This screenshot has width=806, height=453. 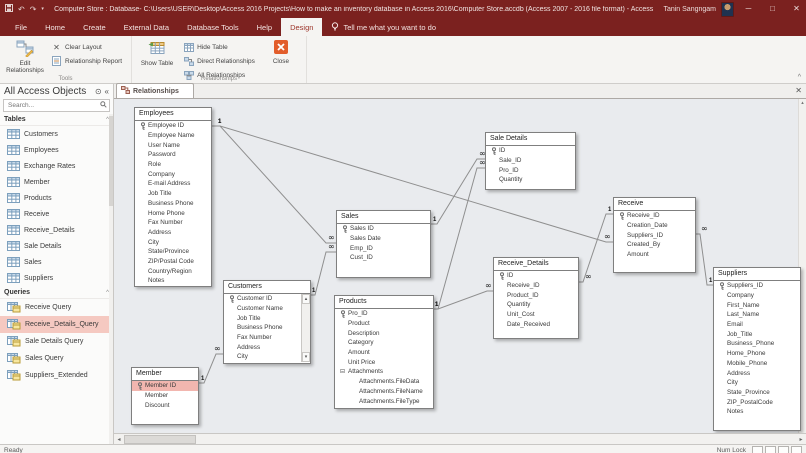 What do you see at coordinates (267, 299) in the screenshot?
I see `field-row: Customer ID` at bounding box center [267, 299].